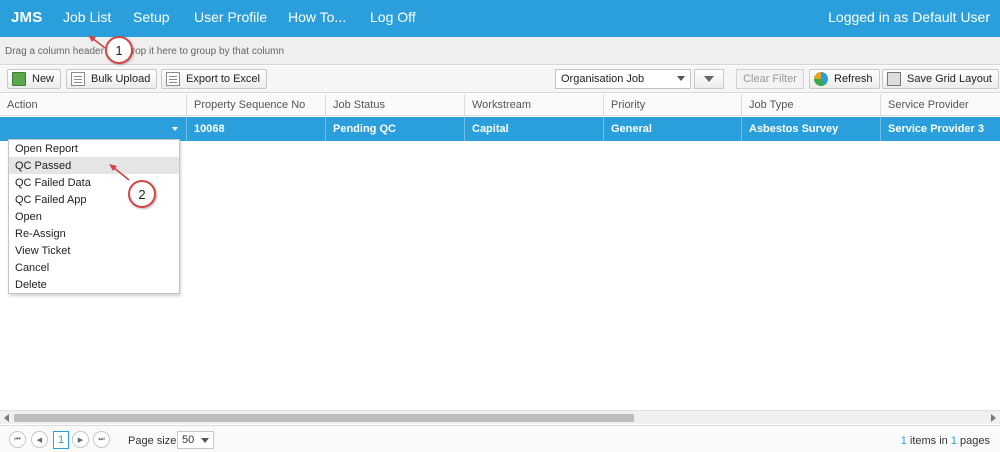 This screenshot has width=1000, height=452. I want to click on cell-property-sequence-no: 10068, so click(255, 129).